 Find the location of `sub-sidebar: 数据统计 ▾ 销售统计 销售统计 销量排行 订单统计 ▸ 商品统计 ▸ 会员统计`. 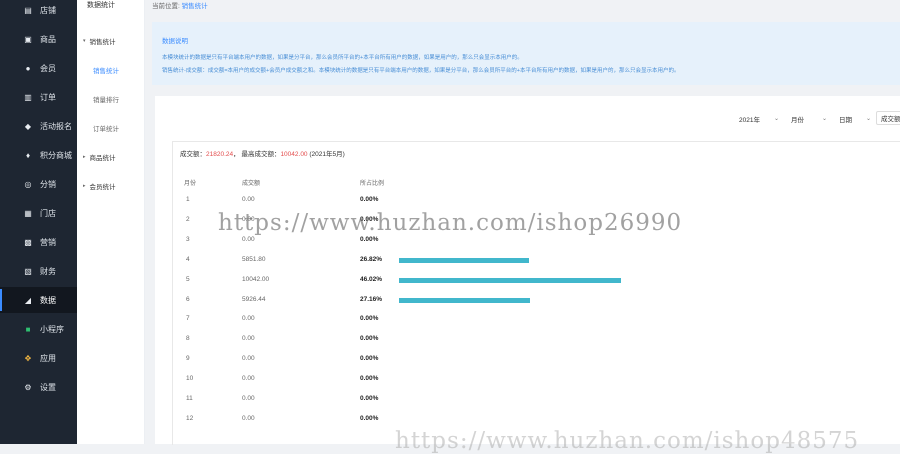

sub-sidebar: 数据统计 ▾ 销售统计 销售统计 销量排行 订单统计 ▸ 商品统计 ▸ 会员统计 is located at coordinates (111, 222).